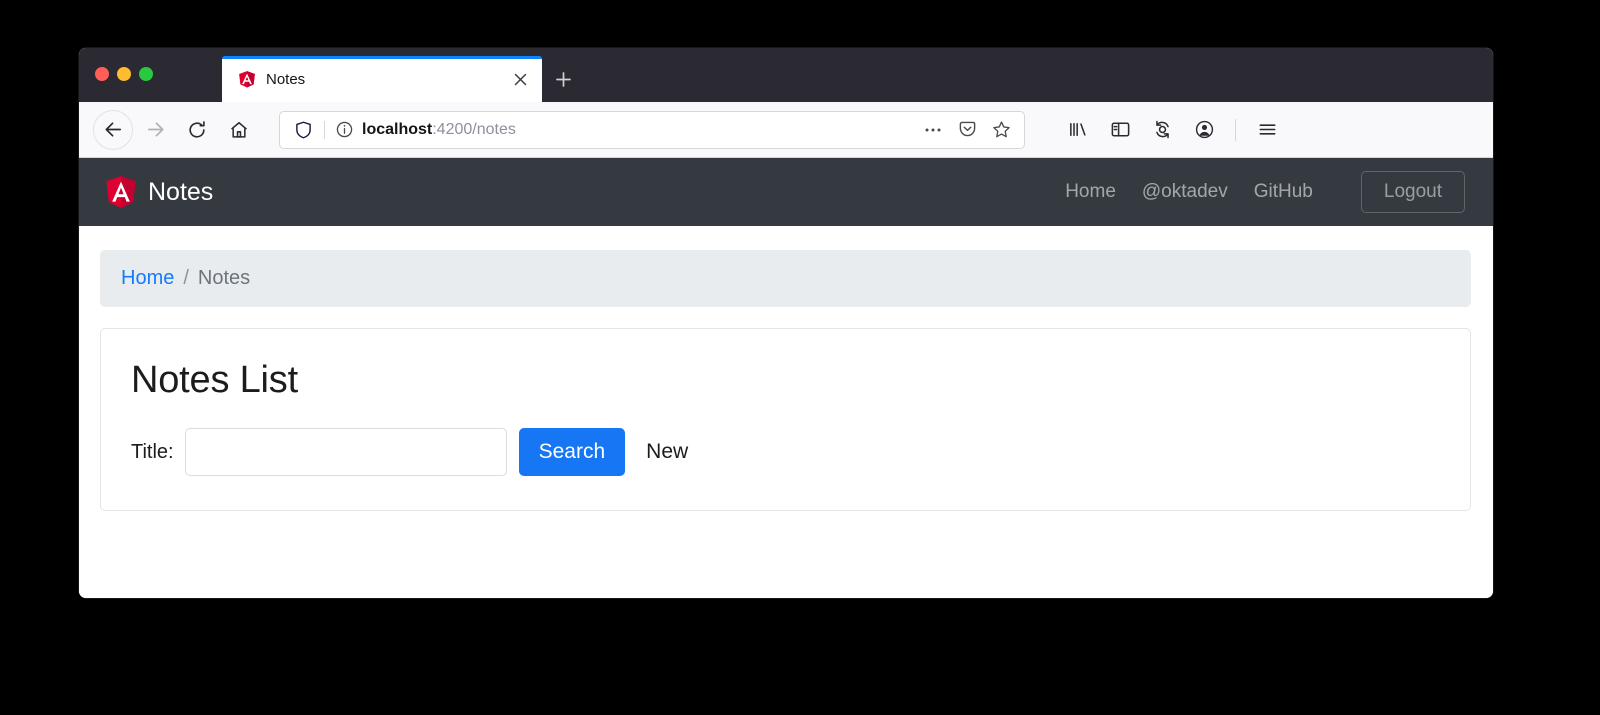  What do you see at coordinates (214, 380) in the screenshot?
I see `page-title: Notes List` at bounding box center [214, 380].